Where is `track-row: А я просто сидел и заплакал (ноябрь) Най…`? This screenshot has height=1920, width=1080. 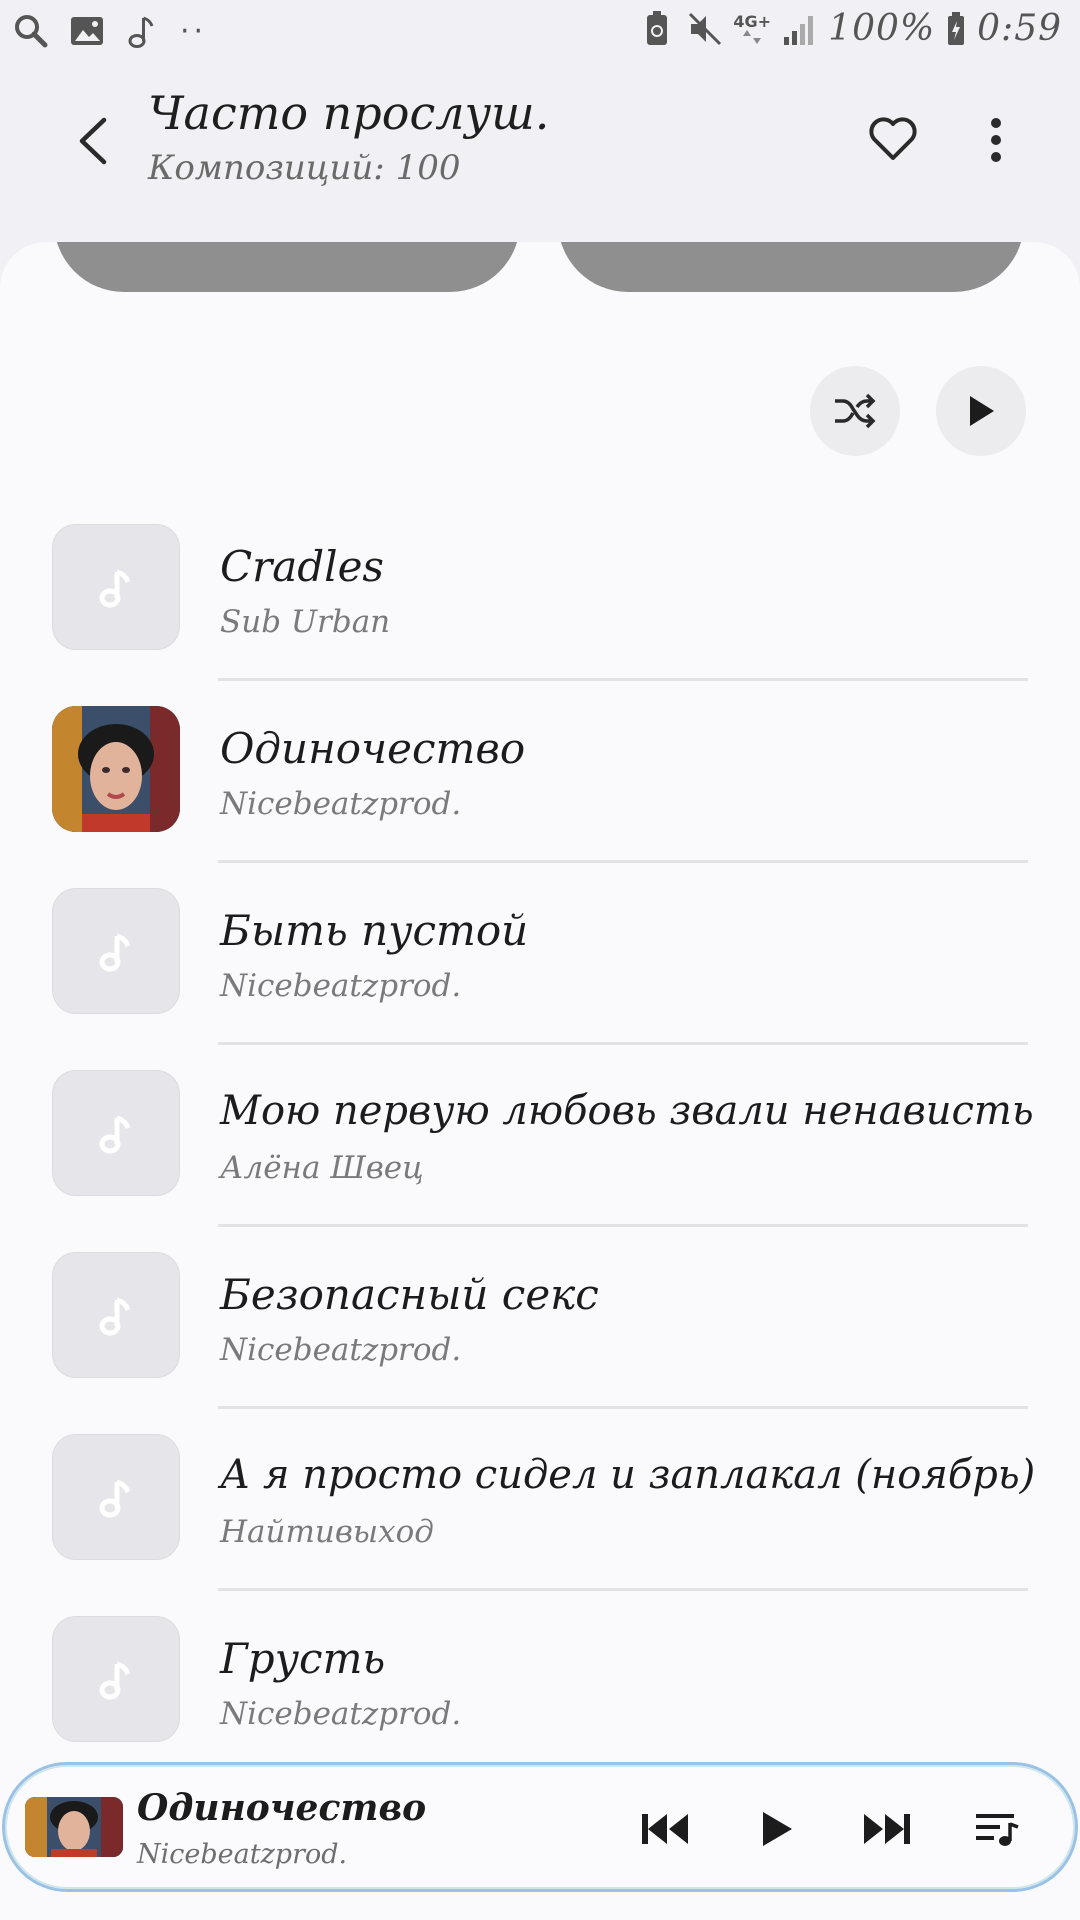
track-row: А я просто сидел и заплакал (ноябрь) Най… is located at coordinates (540, 1513).